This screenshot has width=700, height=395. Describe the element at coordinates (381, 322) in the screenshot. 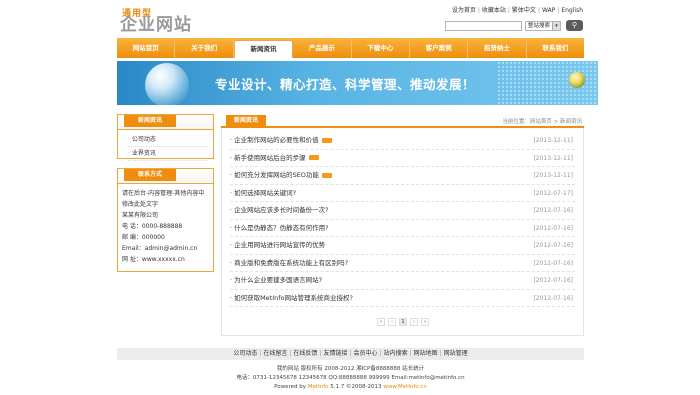

I see `pager-first: «` at that location.